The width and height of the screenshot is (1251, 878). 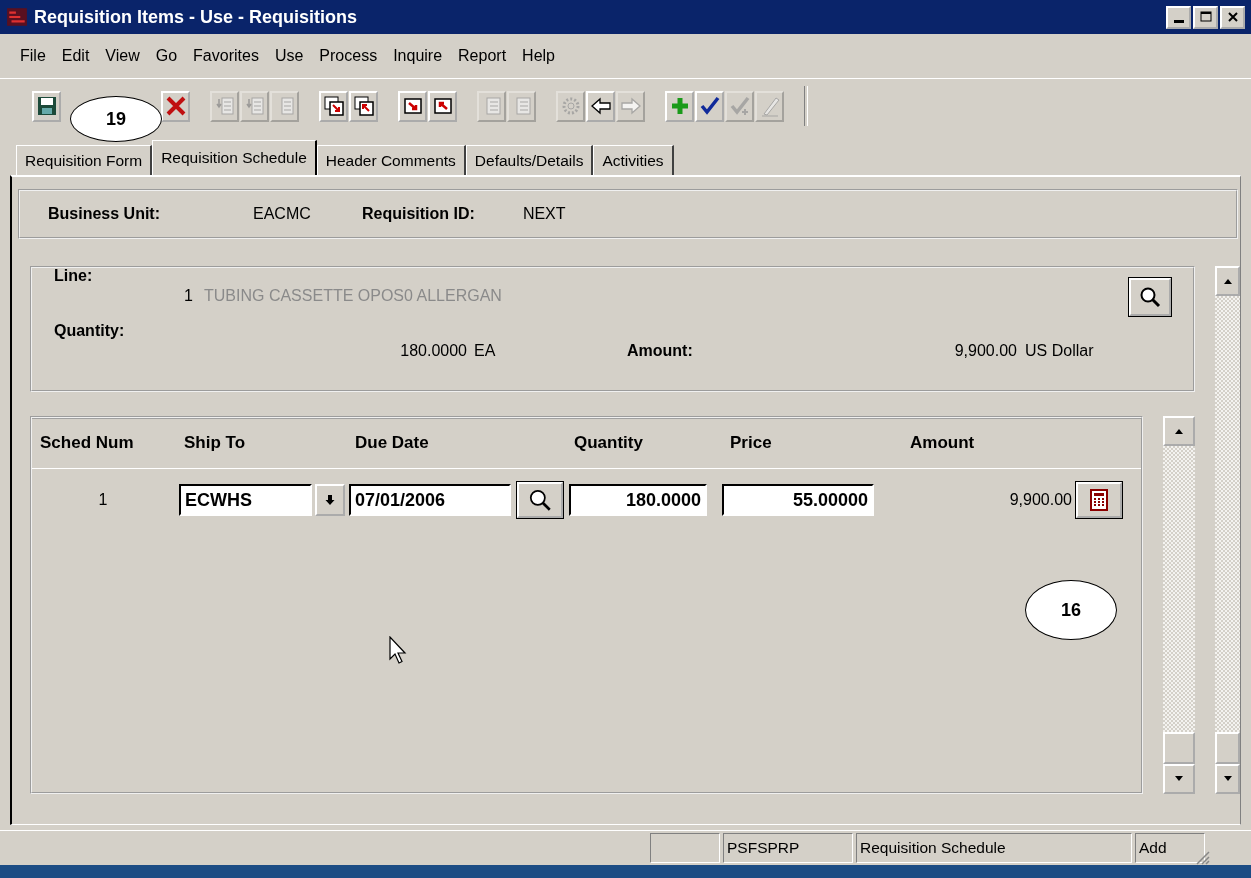 What do you see at coordinates (544, 214) in the screenshot?
I see `field-value: NEXT` at bounding box center [544, 214].